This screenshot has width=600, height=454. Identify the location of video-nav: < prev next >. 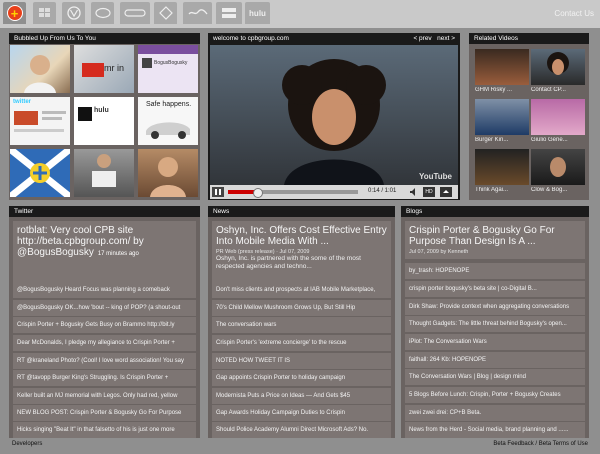
(434, 38).